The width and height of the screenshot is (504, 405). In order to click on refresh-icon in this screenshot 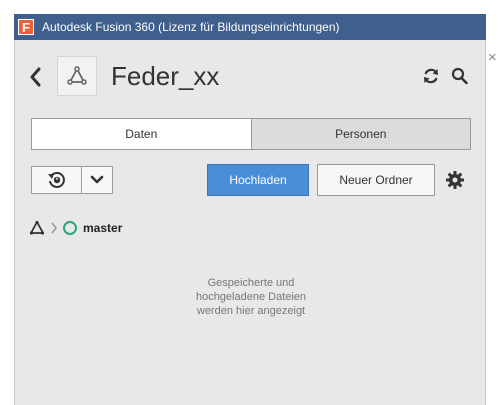, I will do `click(431, 76)`.